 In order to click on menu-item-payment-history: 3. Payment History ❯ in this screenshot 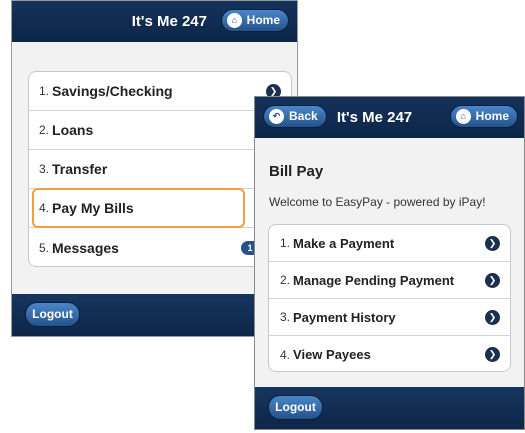, I will do `click(389, 317)`.